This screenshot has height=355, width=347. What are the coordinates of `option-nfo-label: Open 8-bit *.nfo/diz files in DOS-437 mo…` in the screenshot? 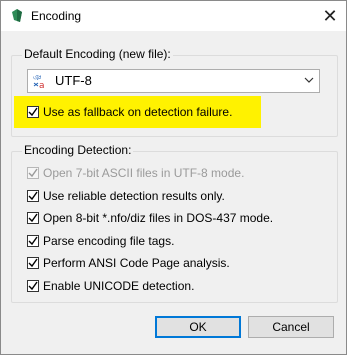 It's located at (158, 218).